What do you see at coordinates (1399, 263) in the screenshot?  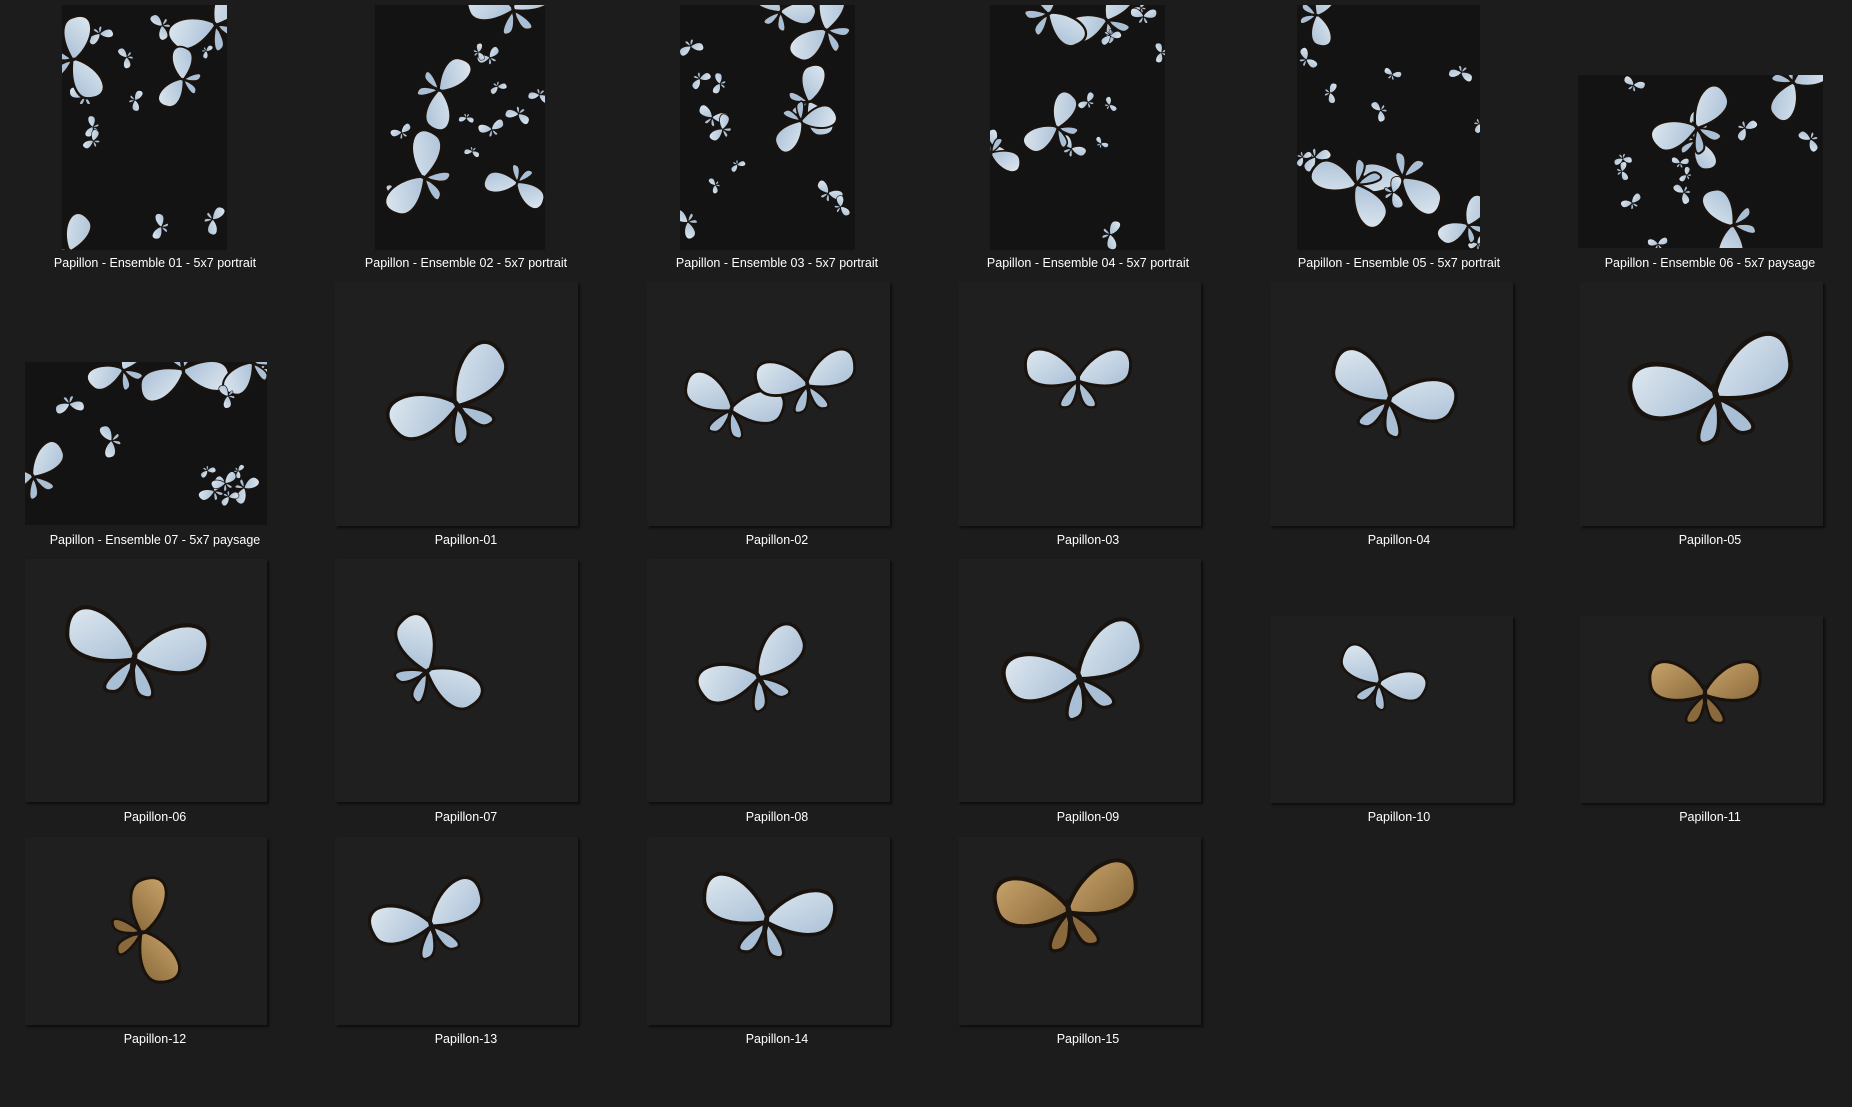 I see `file-name-label: Papillon - Ensemble 05 - 5x7 portrait` at bounding box center [1399, 263].